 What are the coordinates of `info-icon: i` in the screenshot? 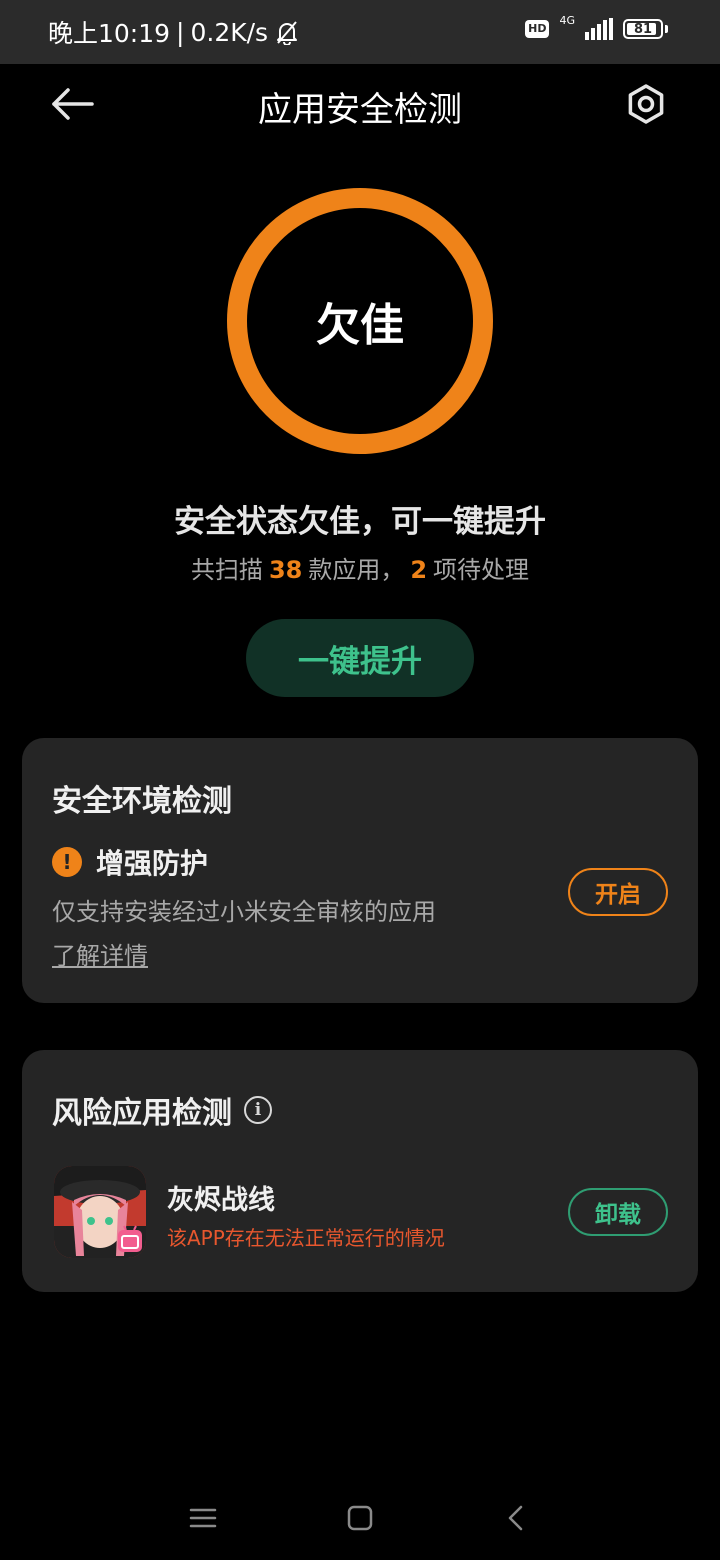 It's located at (258, 1110).